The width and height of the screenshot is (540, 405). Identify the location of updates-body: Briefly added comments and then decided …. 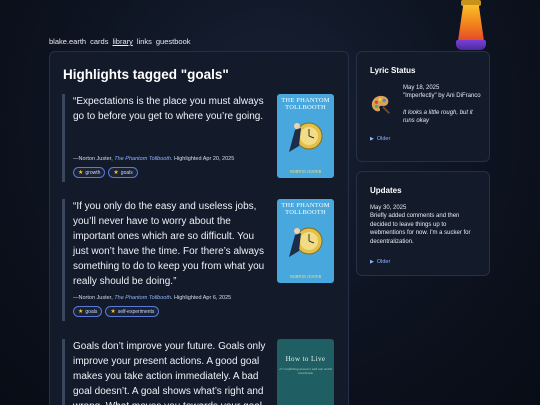
(420, 229).